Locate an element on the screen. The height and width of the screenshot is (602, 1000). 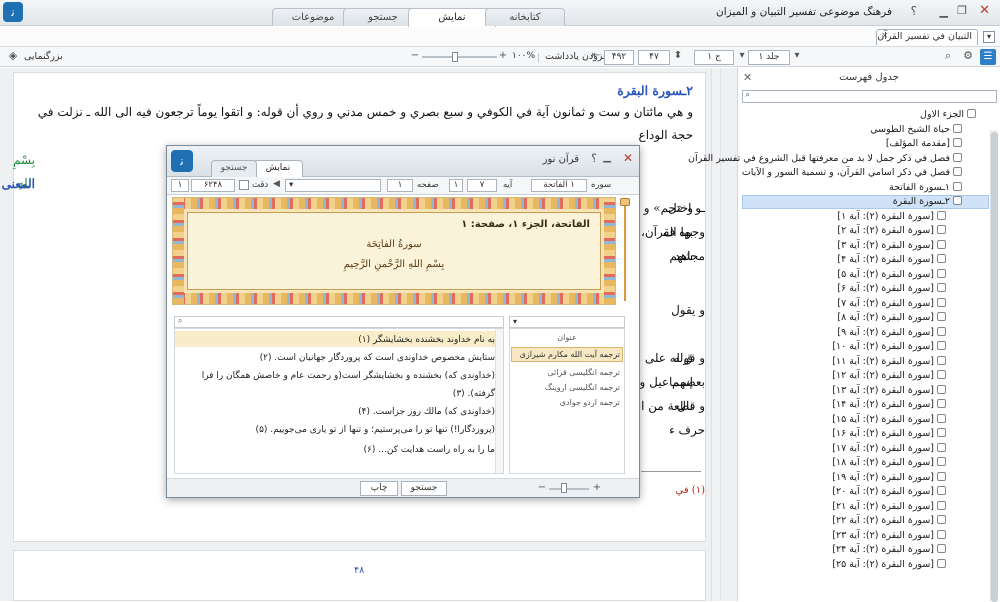
toc-item: [سورة البقرة (٢): آية ١٢] is located at coordinates (889, 376).